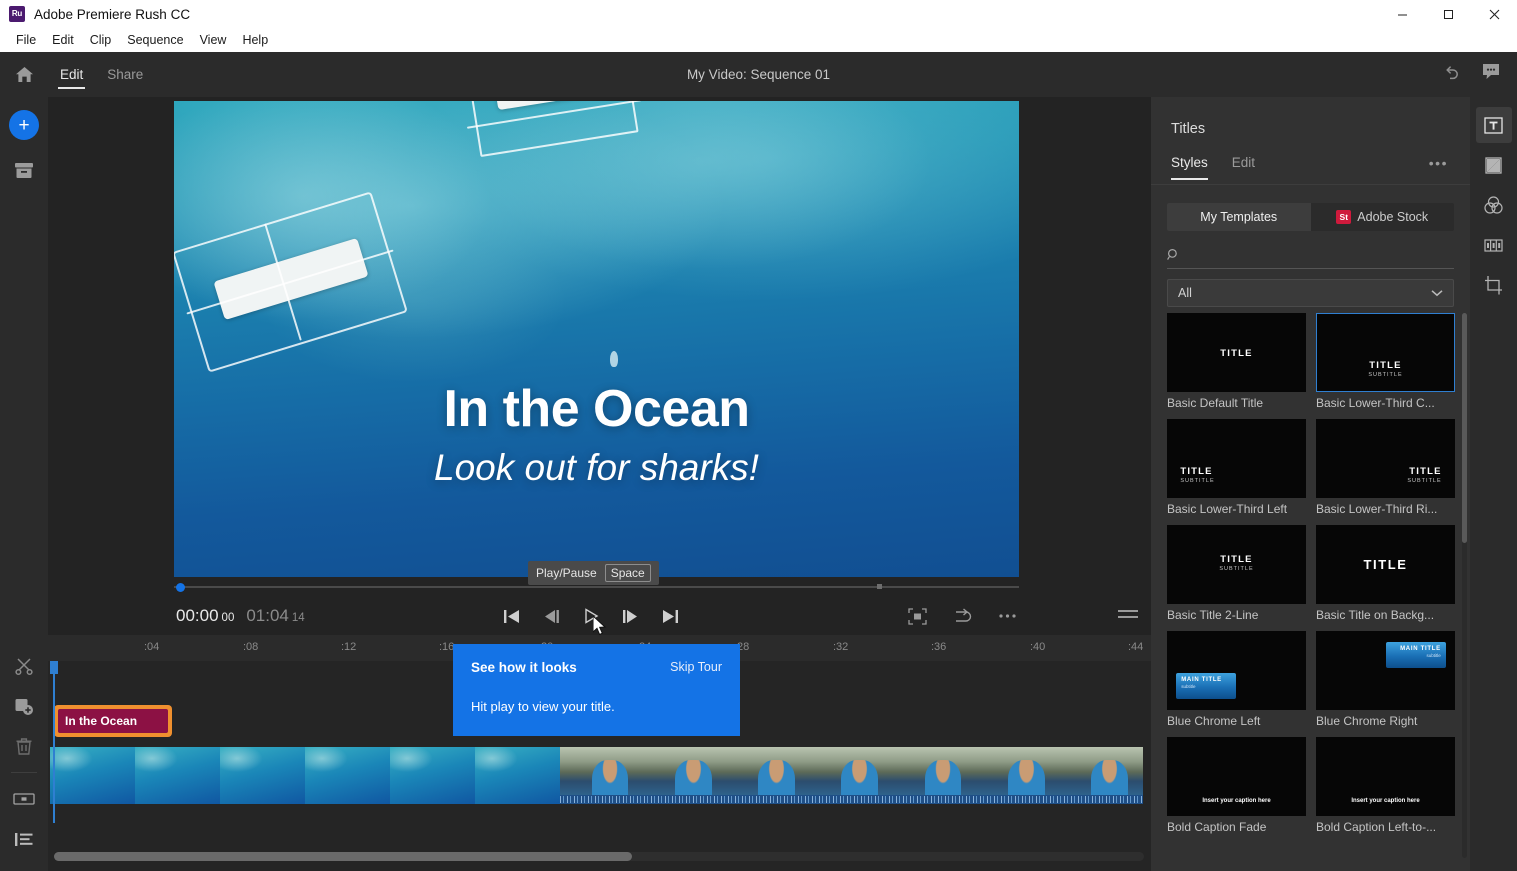  What do you see at coordinates (630, 616) in the screenshot?
I see `step-forward-button` at bounding box center [630, 616].